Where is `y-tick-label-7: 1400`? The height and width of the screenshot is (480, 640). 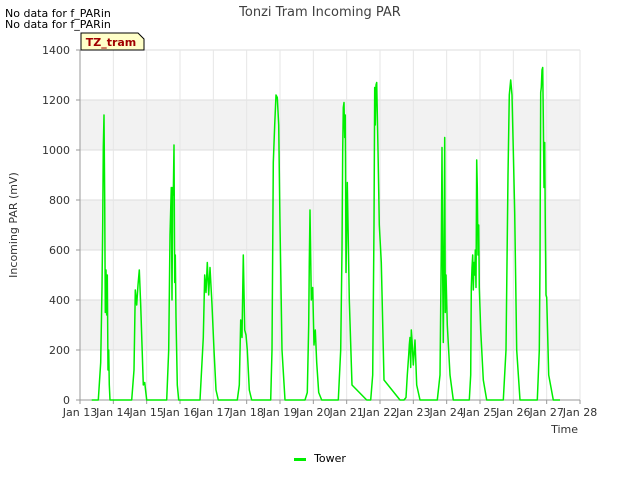
y-tick-label-7: 1400 is located at coordinates (56, 50).